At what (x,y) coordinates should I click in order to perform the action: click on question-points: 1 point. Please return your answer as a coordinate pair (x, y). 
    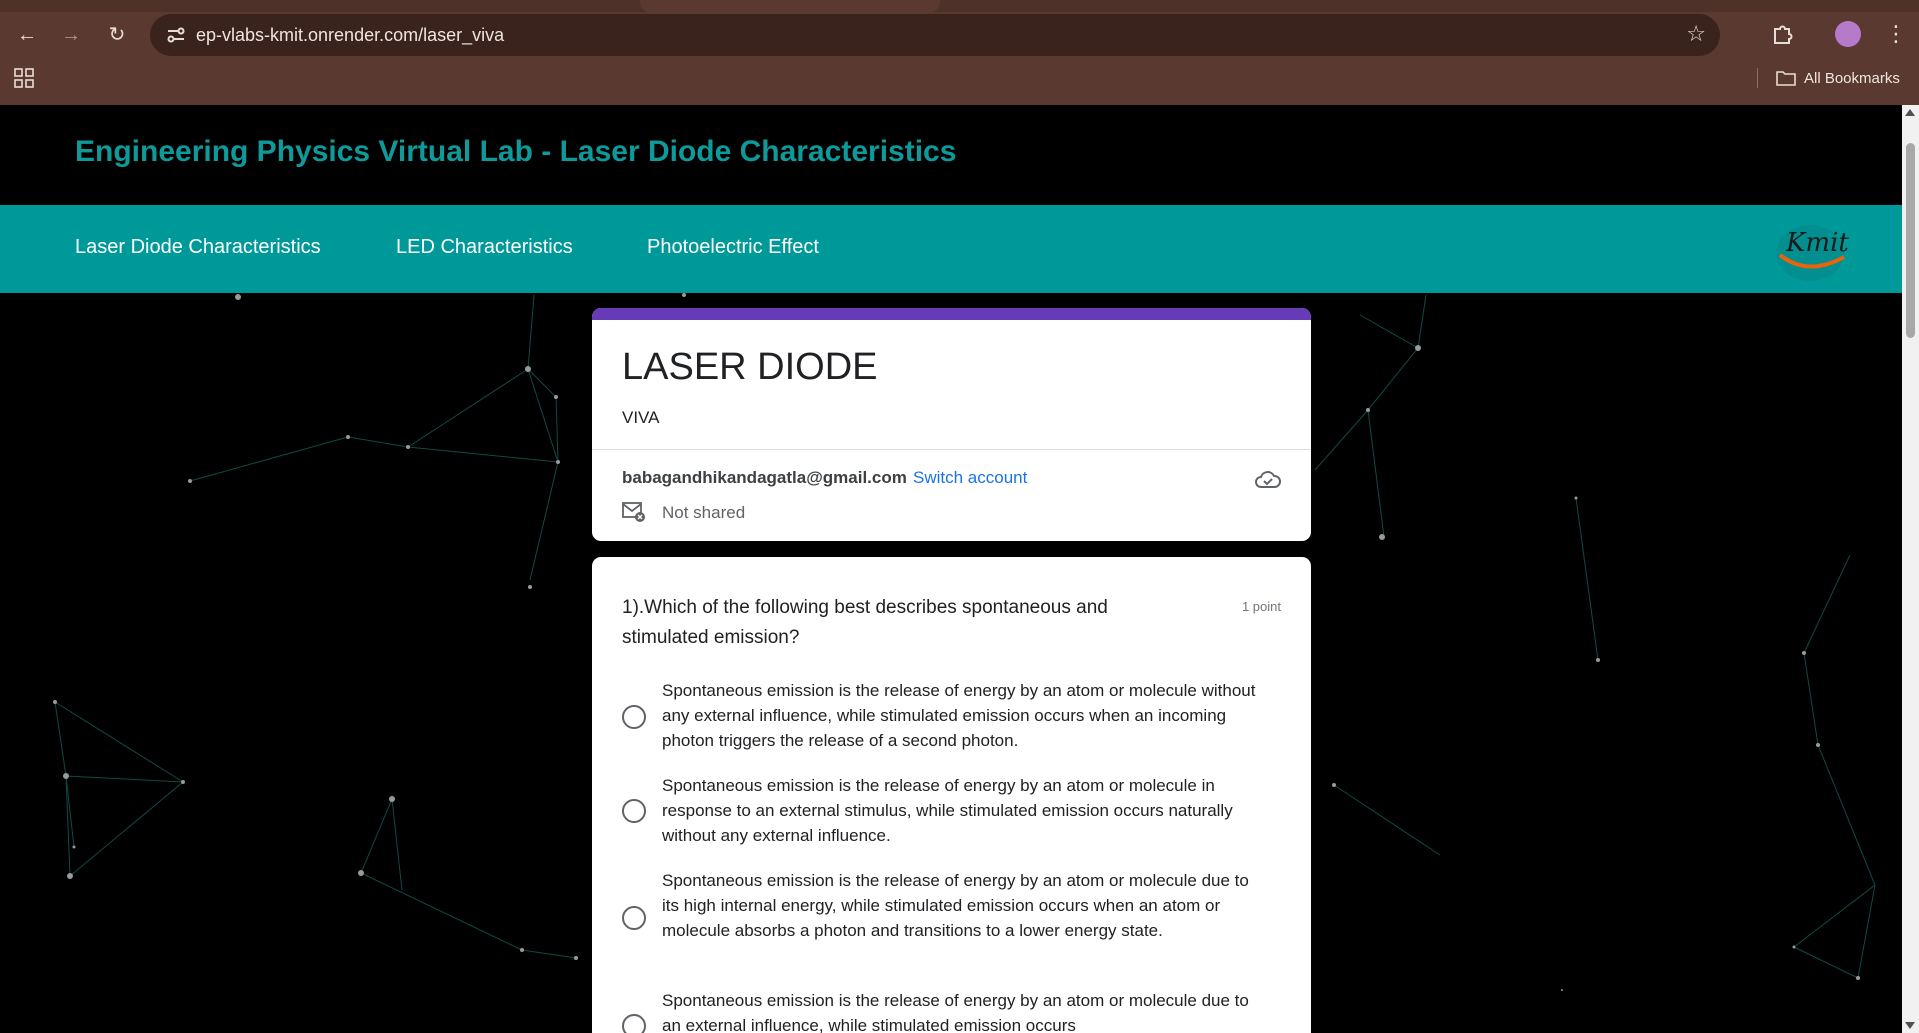
    Looking at the image, I should click on (1261, 606).